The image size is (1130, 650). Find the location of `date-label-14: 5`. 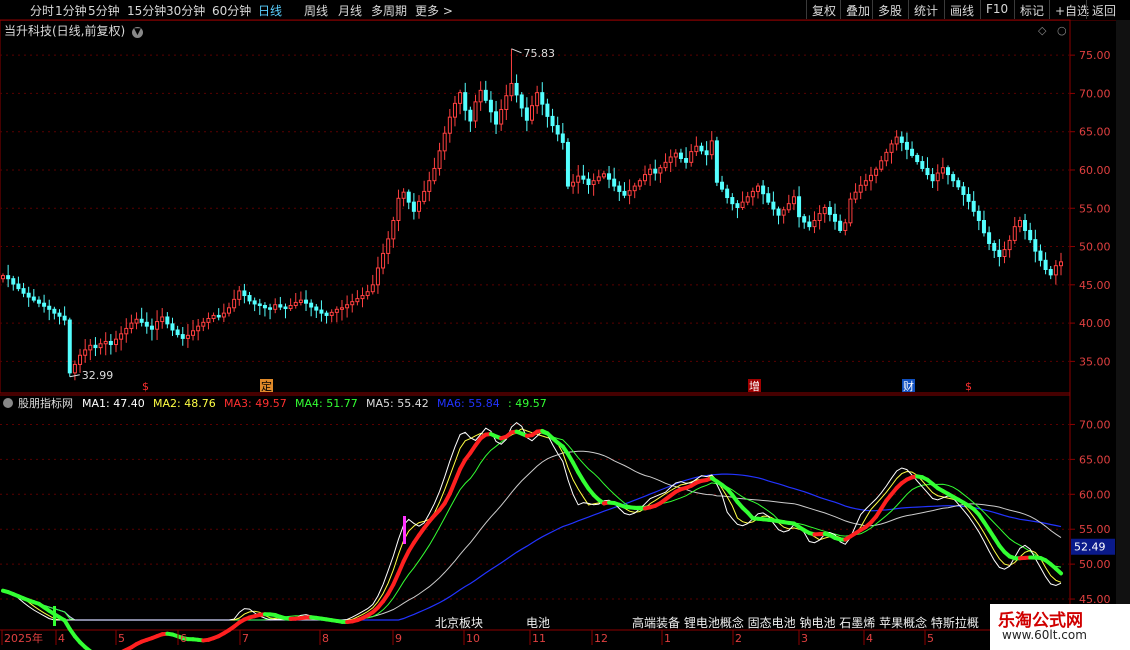

date-label-14: 5 is located at coordinates (930, 638).